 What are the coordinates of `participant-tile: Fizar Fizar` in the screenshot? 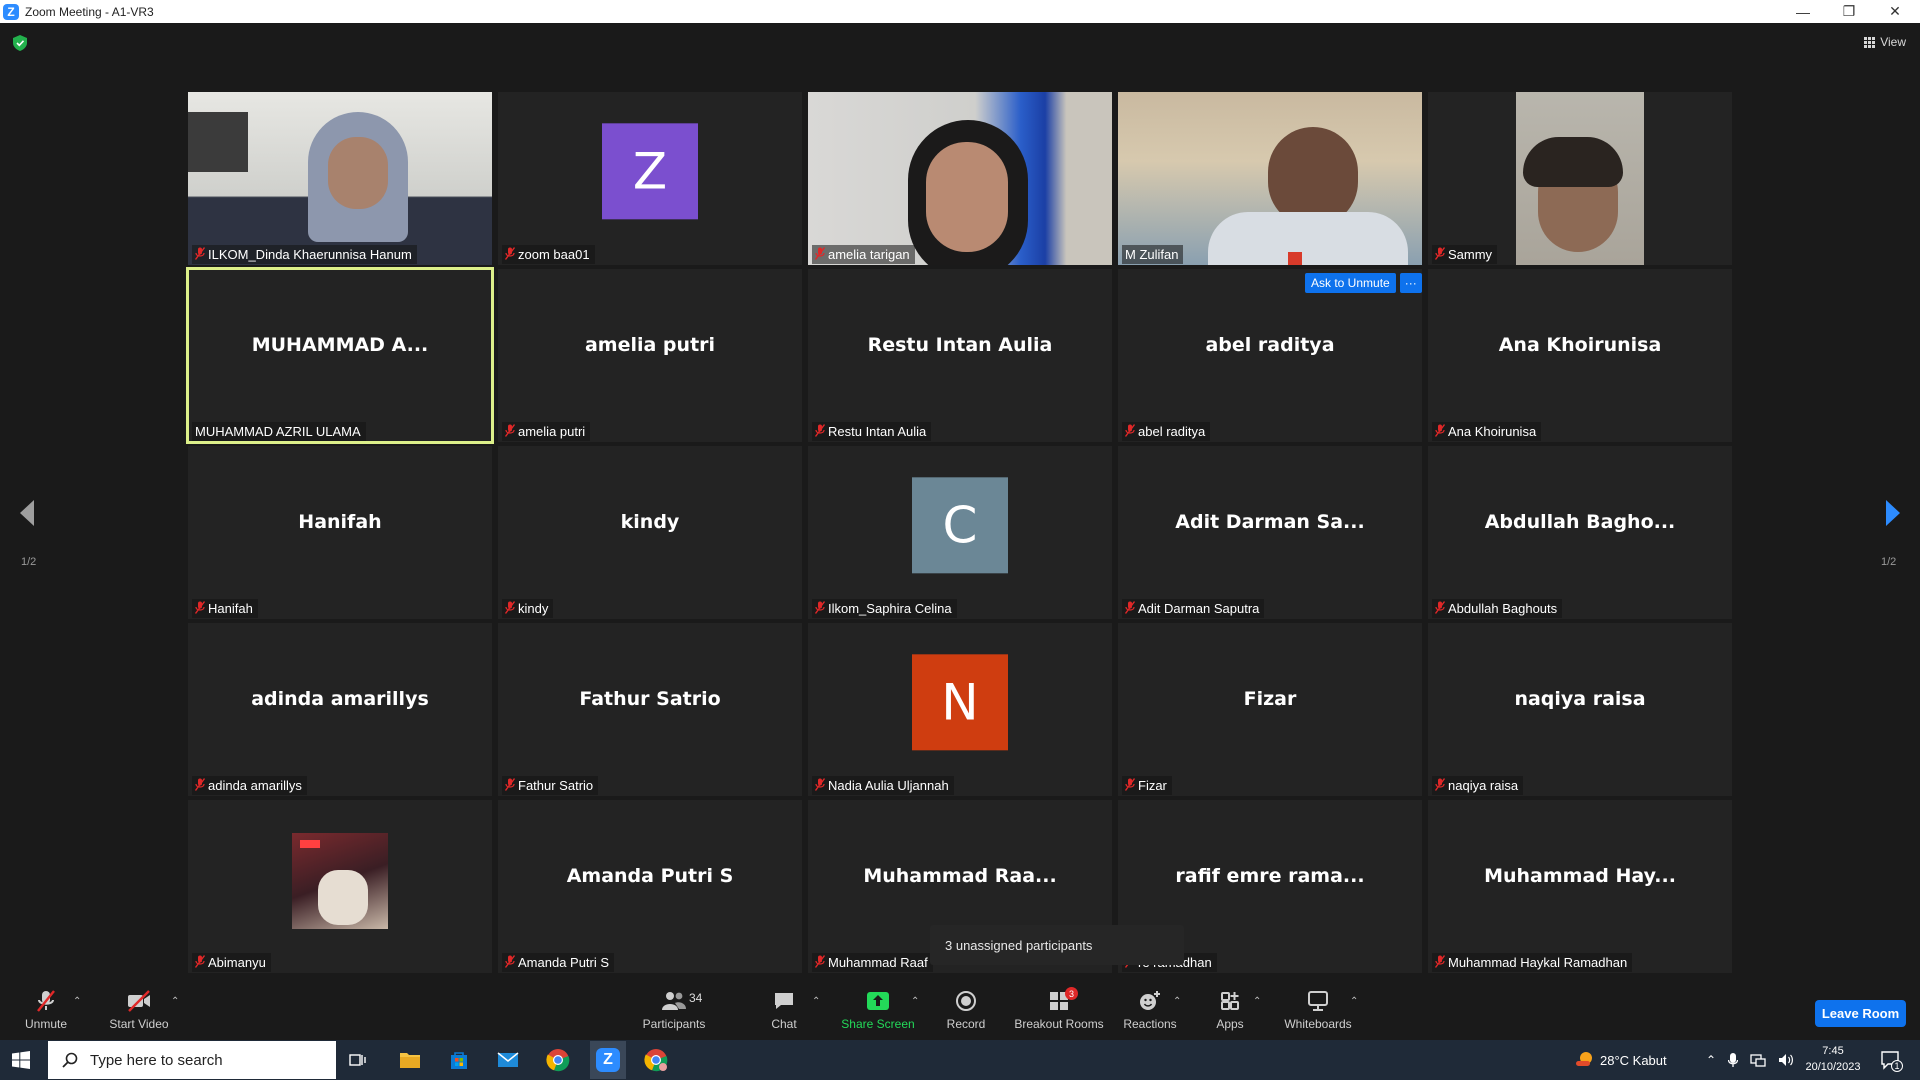 It's located at (1270, 709).